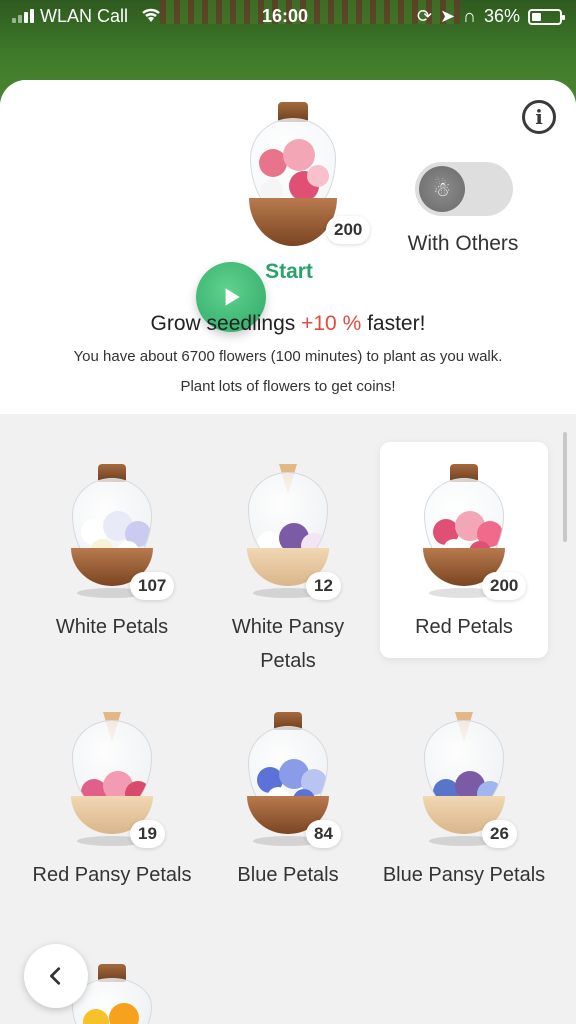  Describe the element at coordinates (501, 16) in the screenshot. I see `battery-percent: 36%` at that location.